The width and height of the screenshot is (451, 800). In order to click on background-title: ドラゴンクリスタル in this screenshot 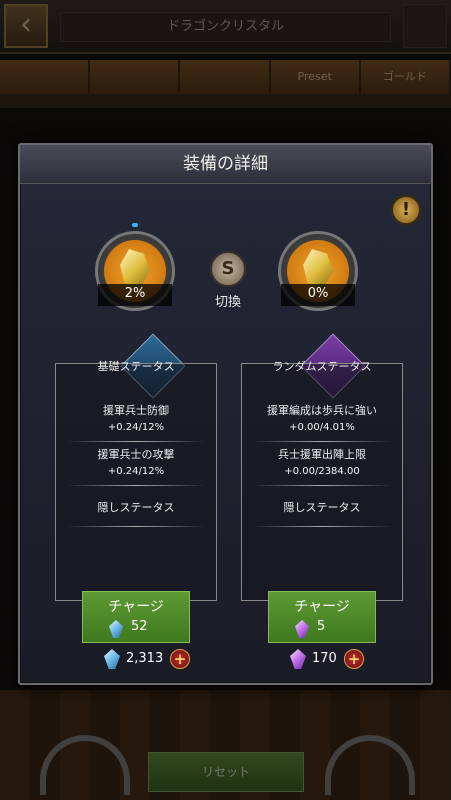, I will do `click(225, 27)`.